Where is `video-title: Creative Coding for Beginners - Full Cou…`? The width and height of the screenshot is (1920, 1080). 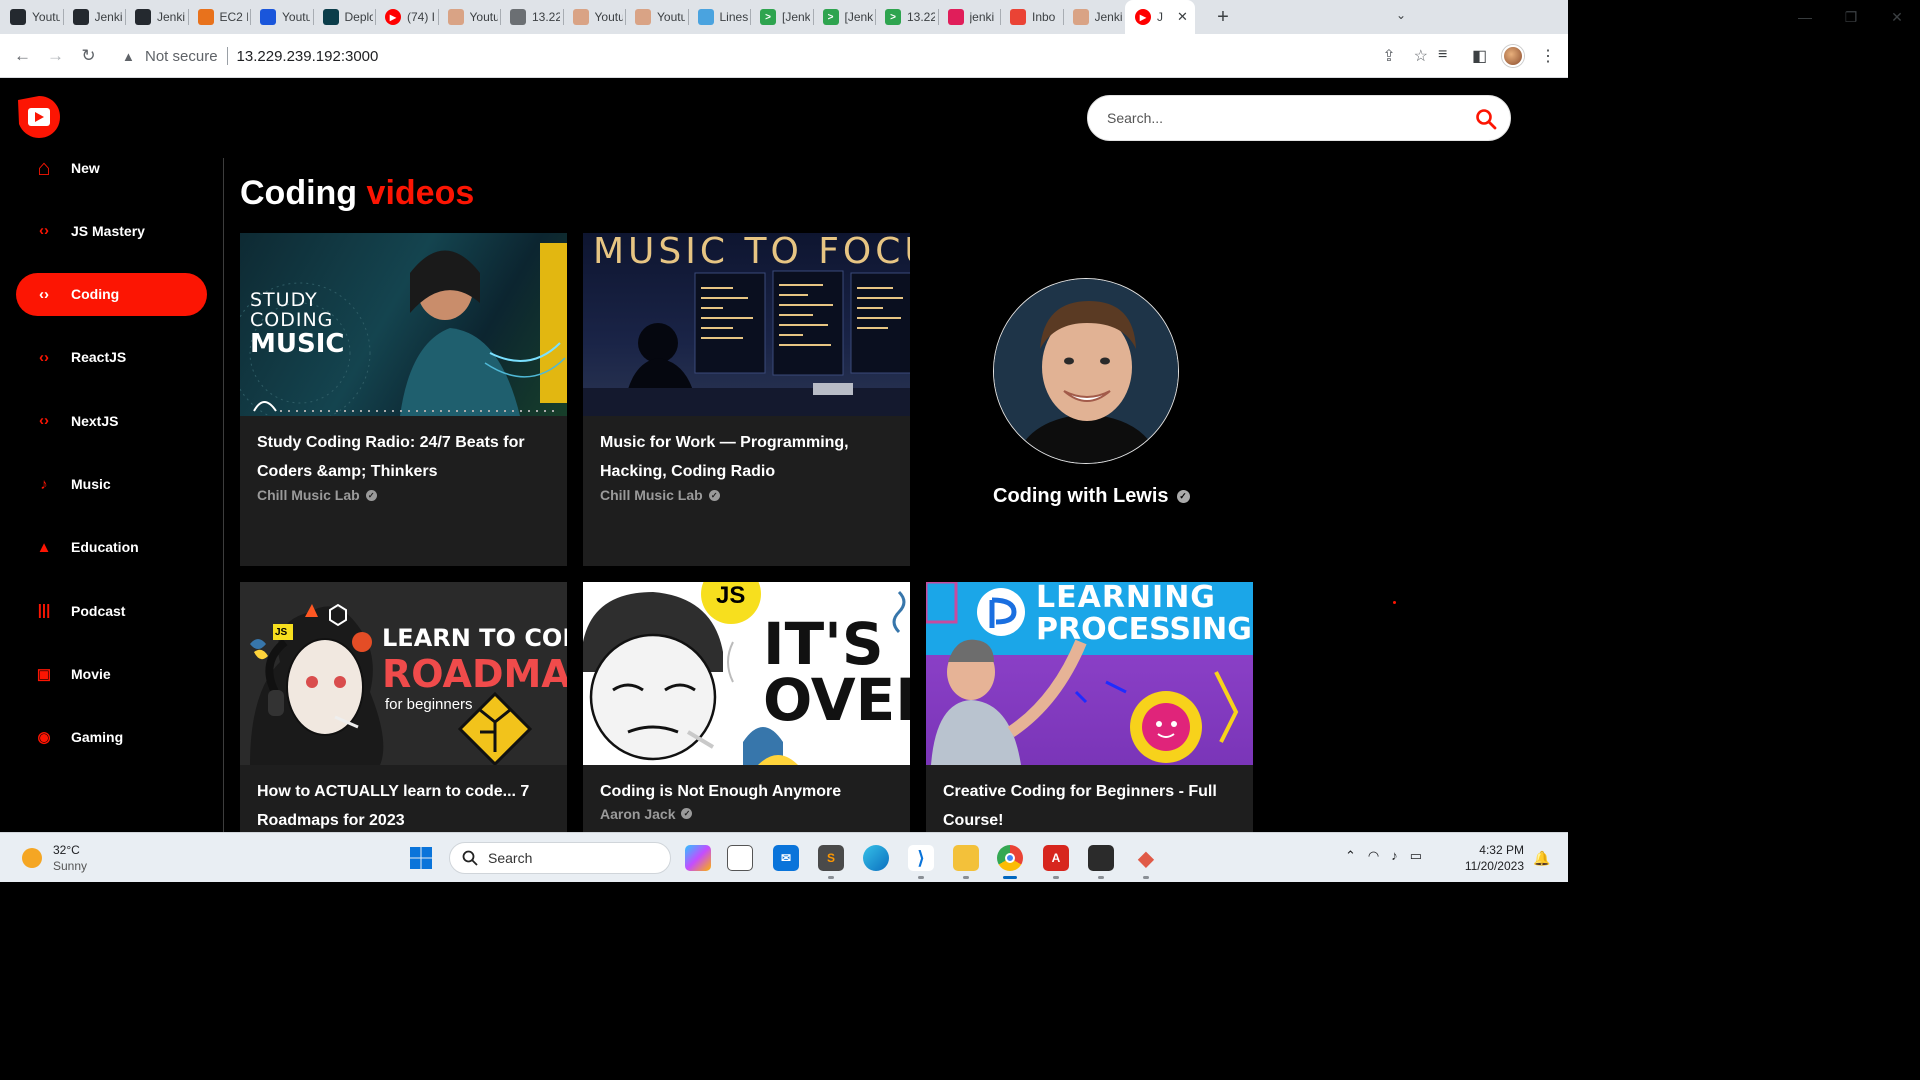 video-title: Creative Coding for Beginners - Full Cou… is located at coordinates (1089, 805).